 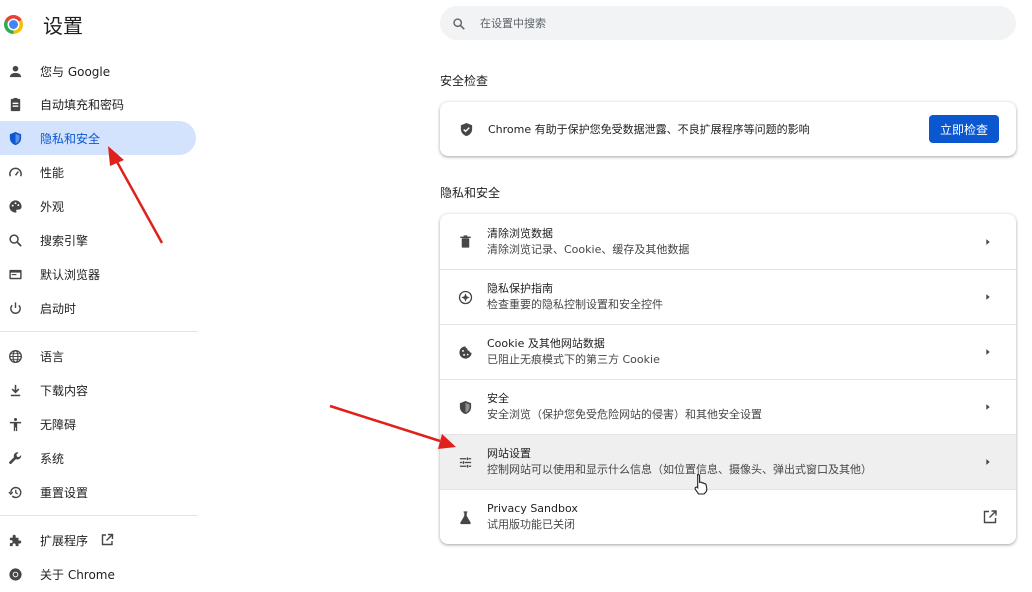 What do you see at coordinates (52, 172) in the screenshot?
I see `sidebar-item-label: 性能` at bounding box center [52, 172].